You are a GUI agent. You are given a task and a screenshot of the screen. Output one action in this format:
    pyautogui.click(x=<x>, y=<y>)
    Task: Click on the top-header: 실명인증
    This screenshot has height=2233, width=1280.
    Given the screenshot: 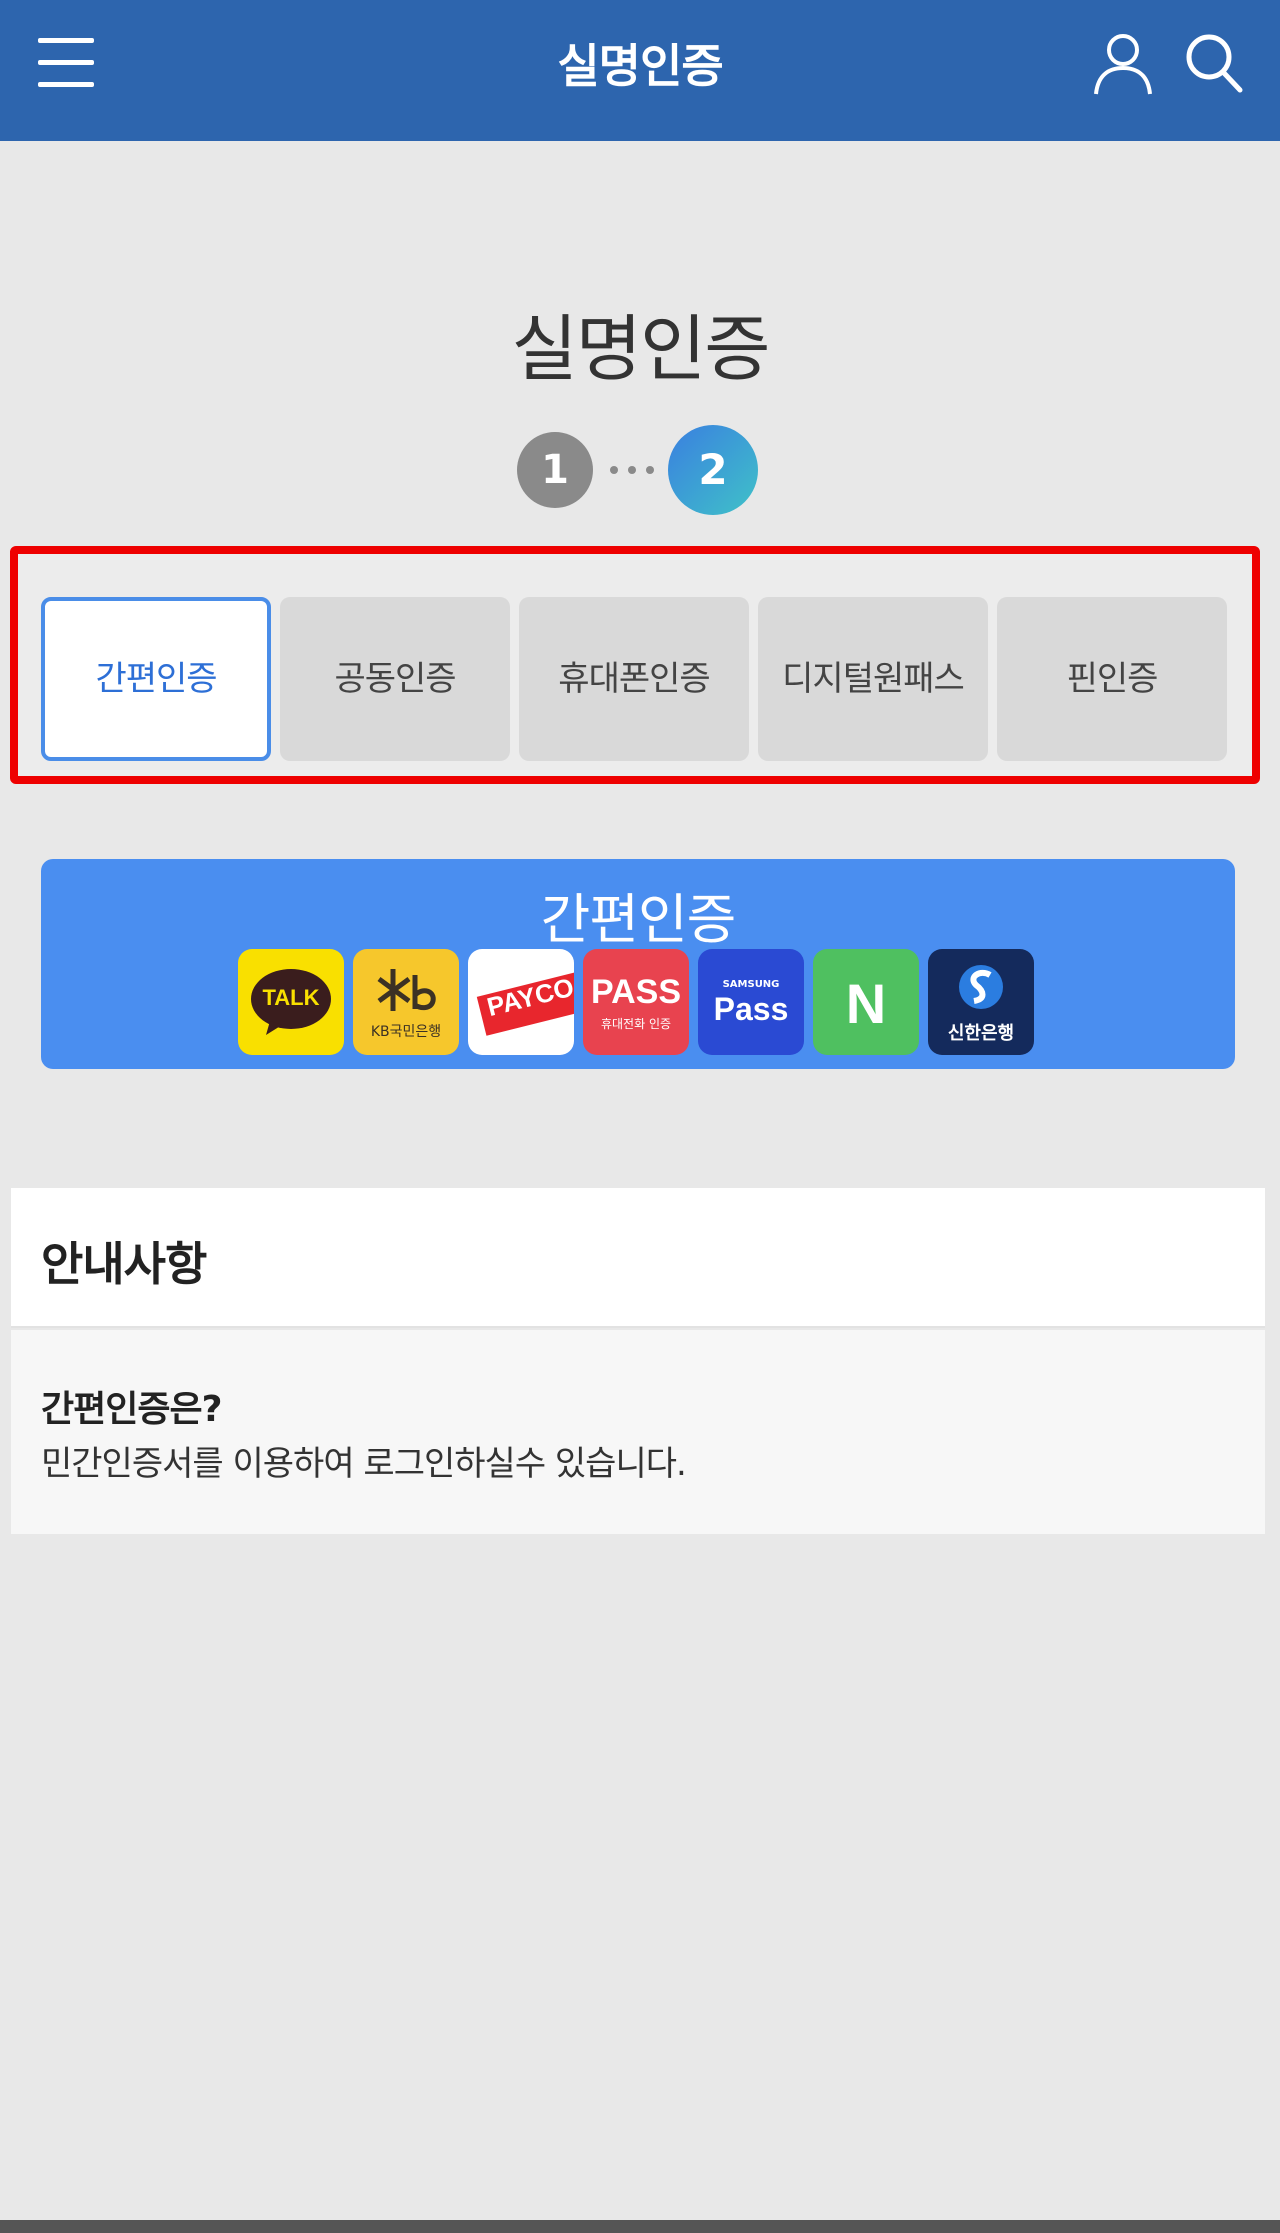 What is the action you would take?
    pyautogui.click(x=640, y=70)
    